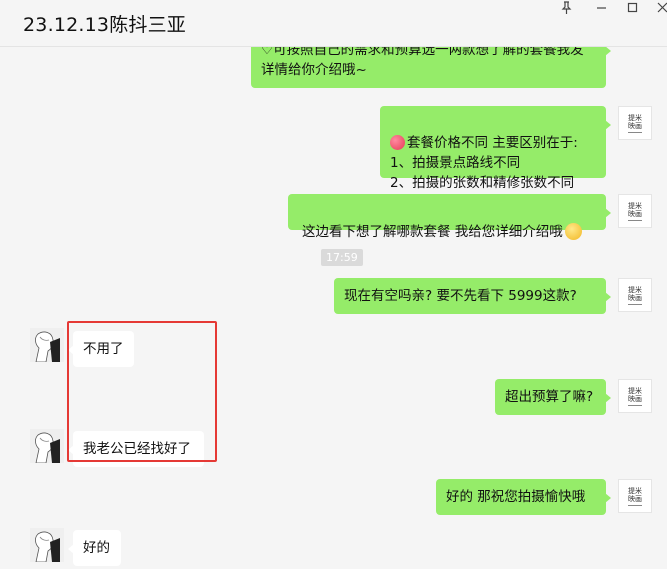 This screenshot has height=569, width=667. Describe the element at coordinates (523, 497) in the screenshot. I see `message-bubble-outgoing: 好的 那祝您拍摄愉快哦` at that location.